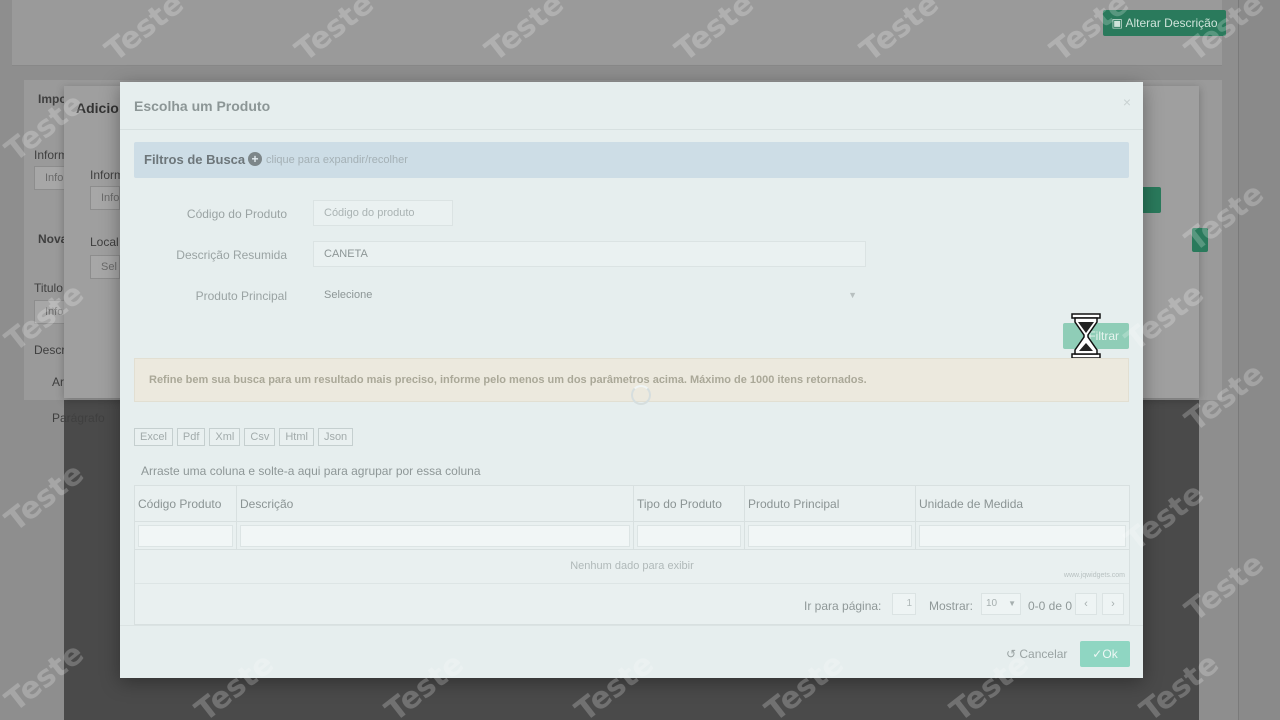 Image resolution: width=1280 pixels, height=720 pixels. What do you see at coordinates (186, 536) in the screenshot?
I see `filter-cell-codigo` at bounding box center [186, 536].